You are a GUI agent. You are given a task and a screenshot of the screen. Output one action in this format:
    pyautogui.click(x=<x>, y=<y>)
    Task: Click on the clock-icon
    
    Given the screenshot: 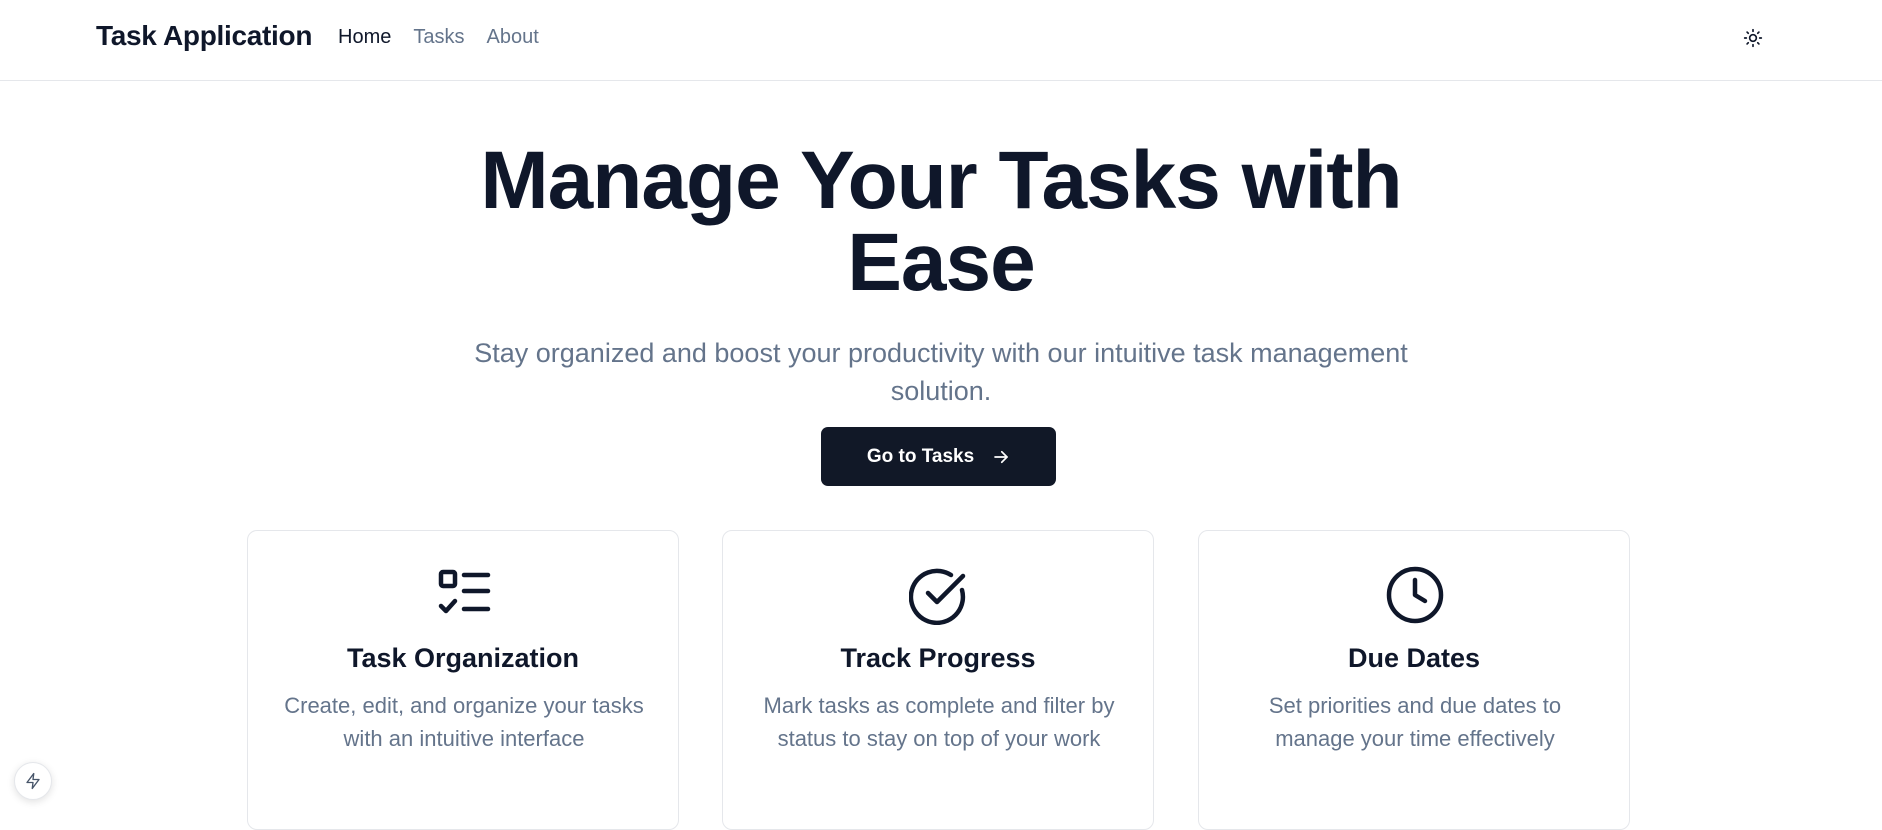 What is the action you would take?
    pyautogui.click(x=1415, y=595)
    